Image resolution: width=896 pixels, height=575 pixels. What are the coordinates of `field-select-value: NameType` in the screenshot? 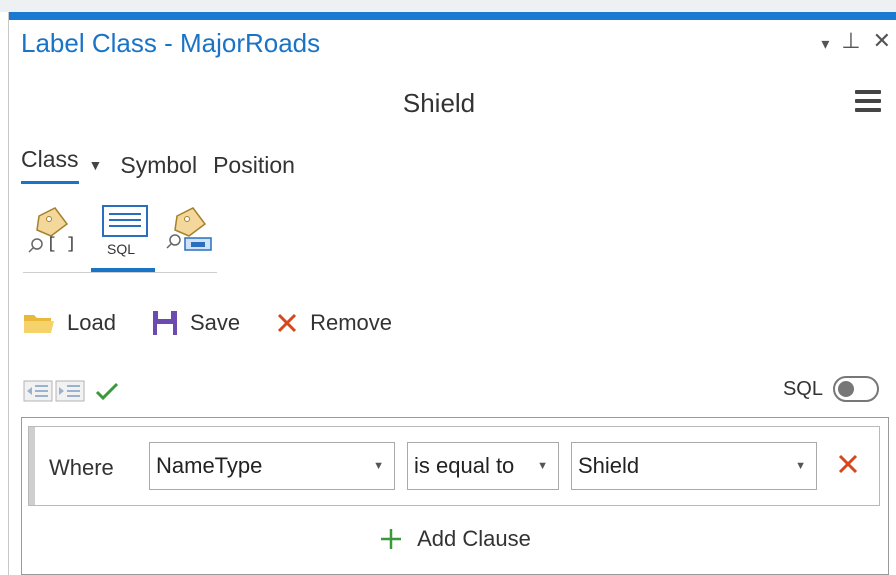 It's located at (209, 465).